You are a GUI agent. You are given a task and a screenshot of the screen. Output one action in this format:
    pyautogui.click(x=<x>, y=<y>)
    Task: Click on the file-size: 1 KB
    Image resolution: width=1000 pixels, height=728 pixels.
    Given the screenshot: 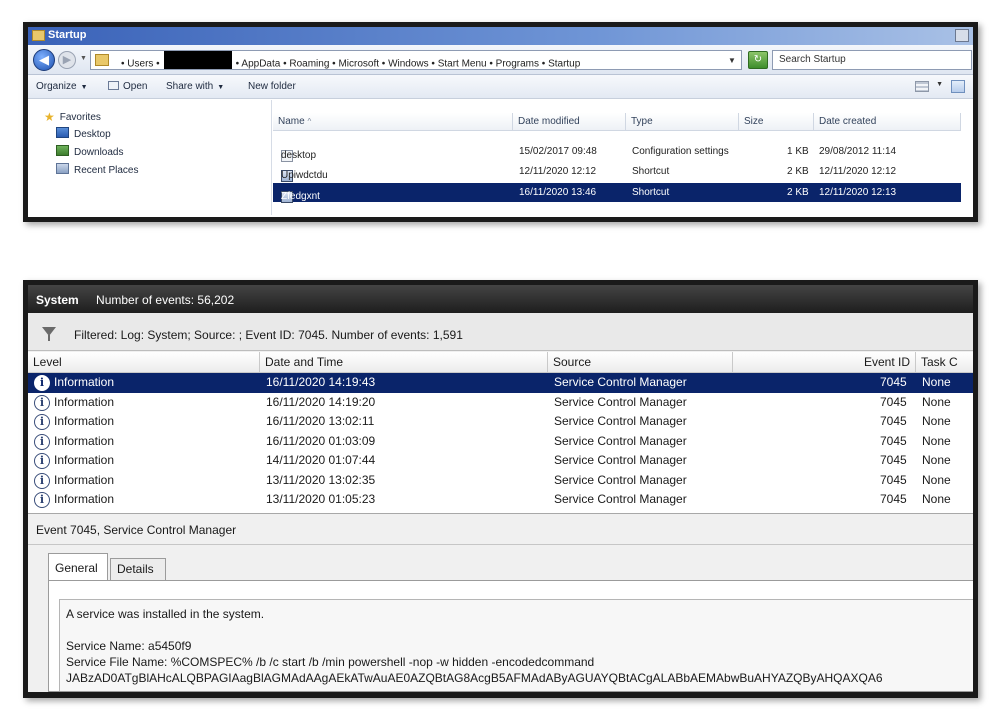 What is the action you would take?
    pyautogui.click(x=798, y=151)
    